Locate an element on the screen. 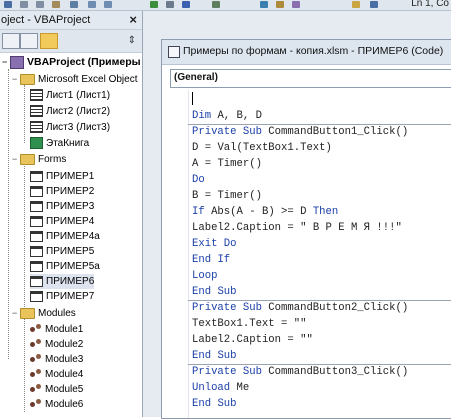 The width and height of the screenshot is (451, 419). folder-modules: − Modules is located at coordinates (44, 313).